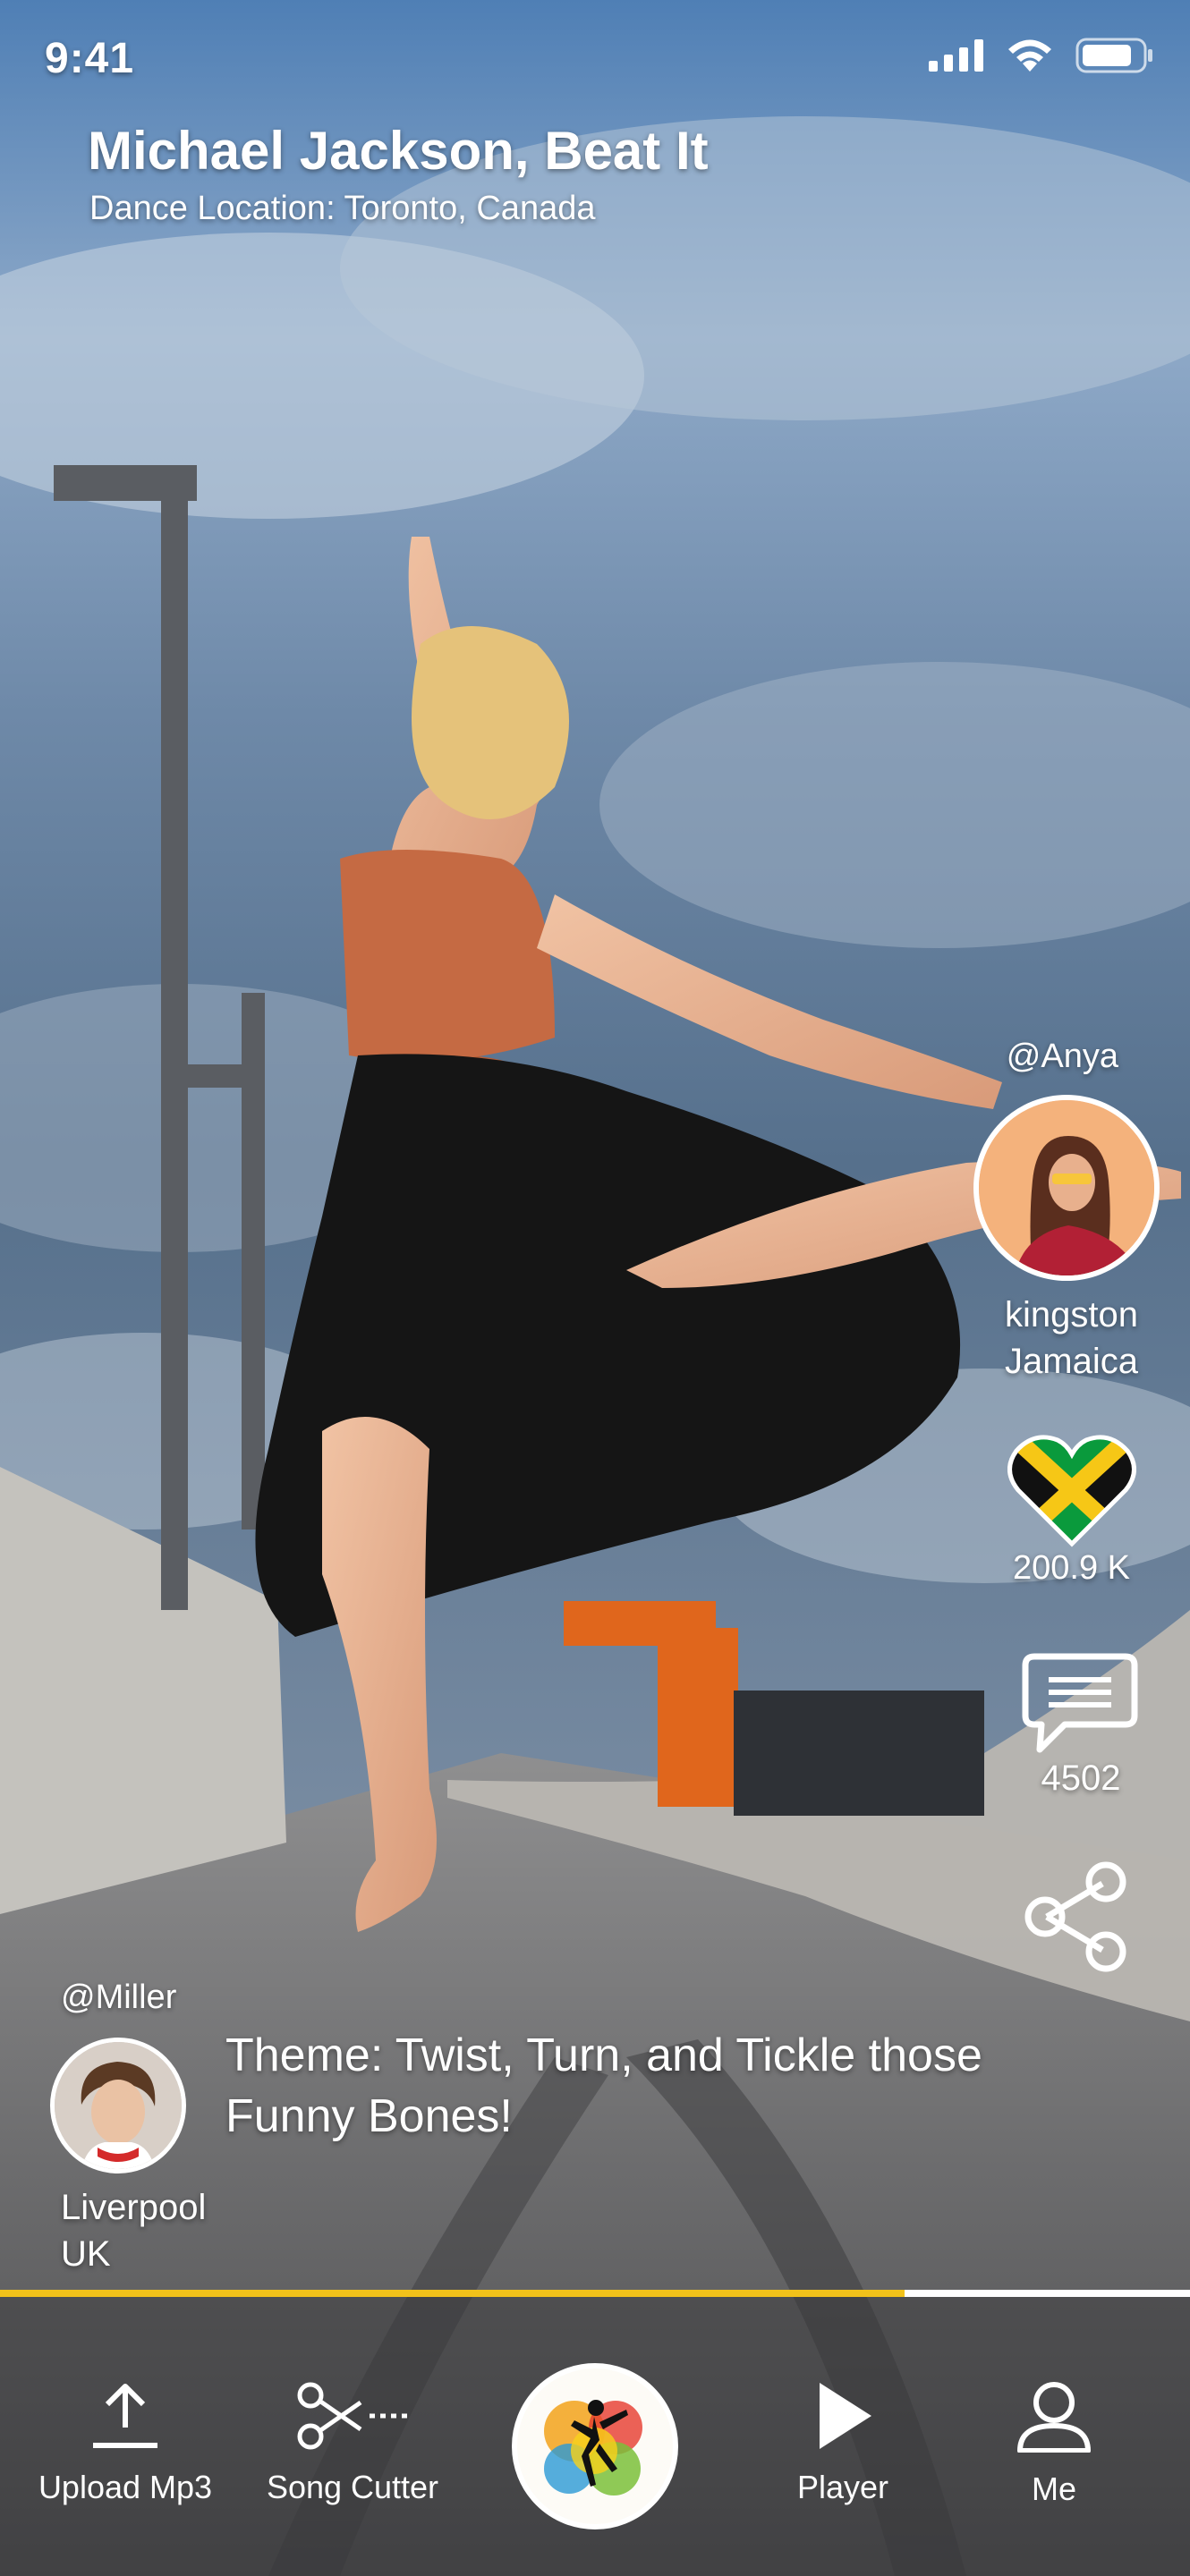 This screenshot has width=1190, height=2576. I want to click on dancer-logo-icon, so click(593, 2448).